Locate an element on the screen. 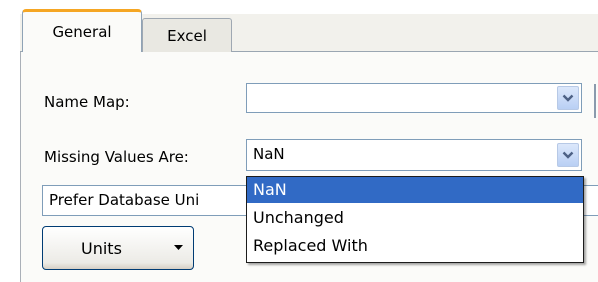 The width and height of the screenshot is (598, 282). name-map-dropdown-button is located at coordinates (568, 98).